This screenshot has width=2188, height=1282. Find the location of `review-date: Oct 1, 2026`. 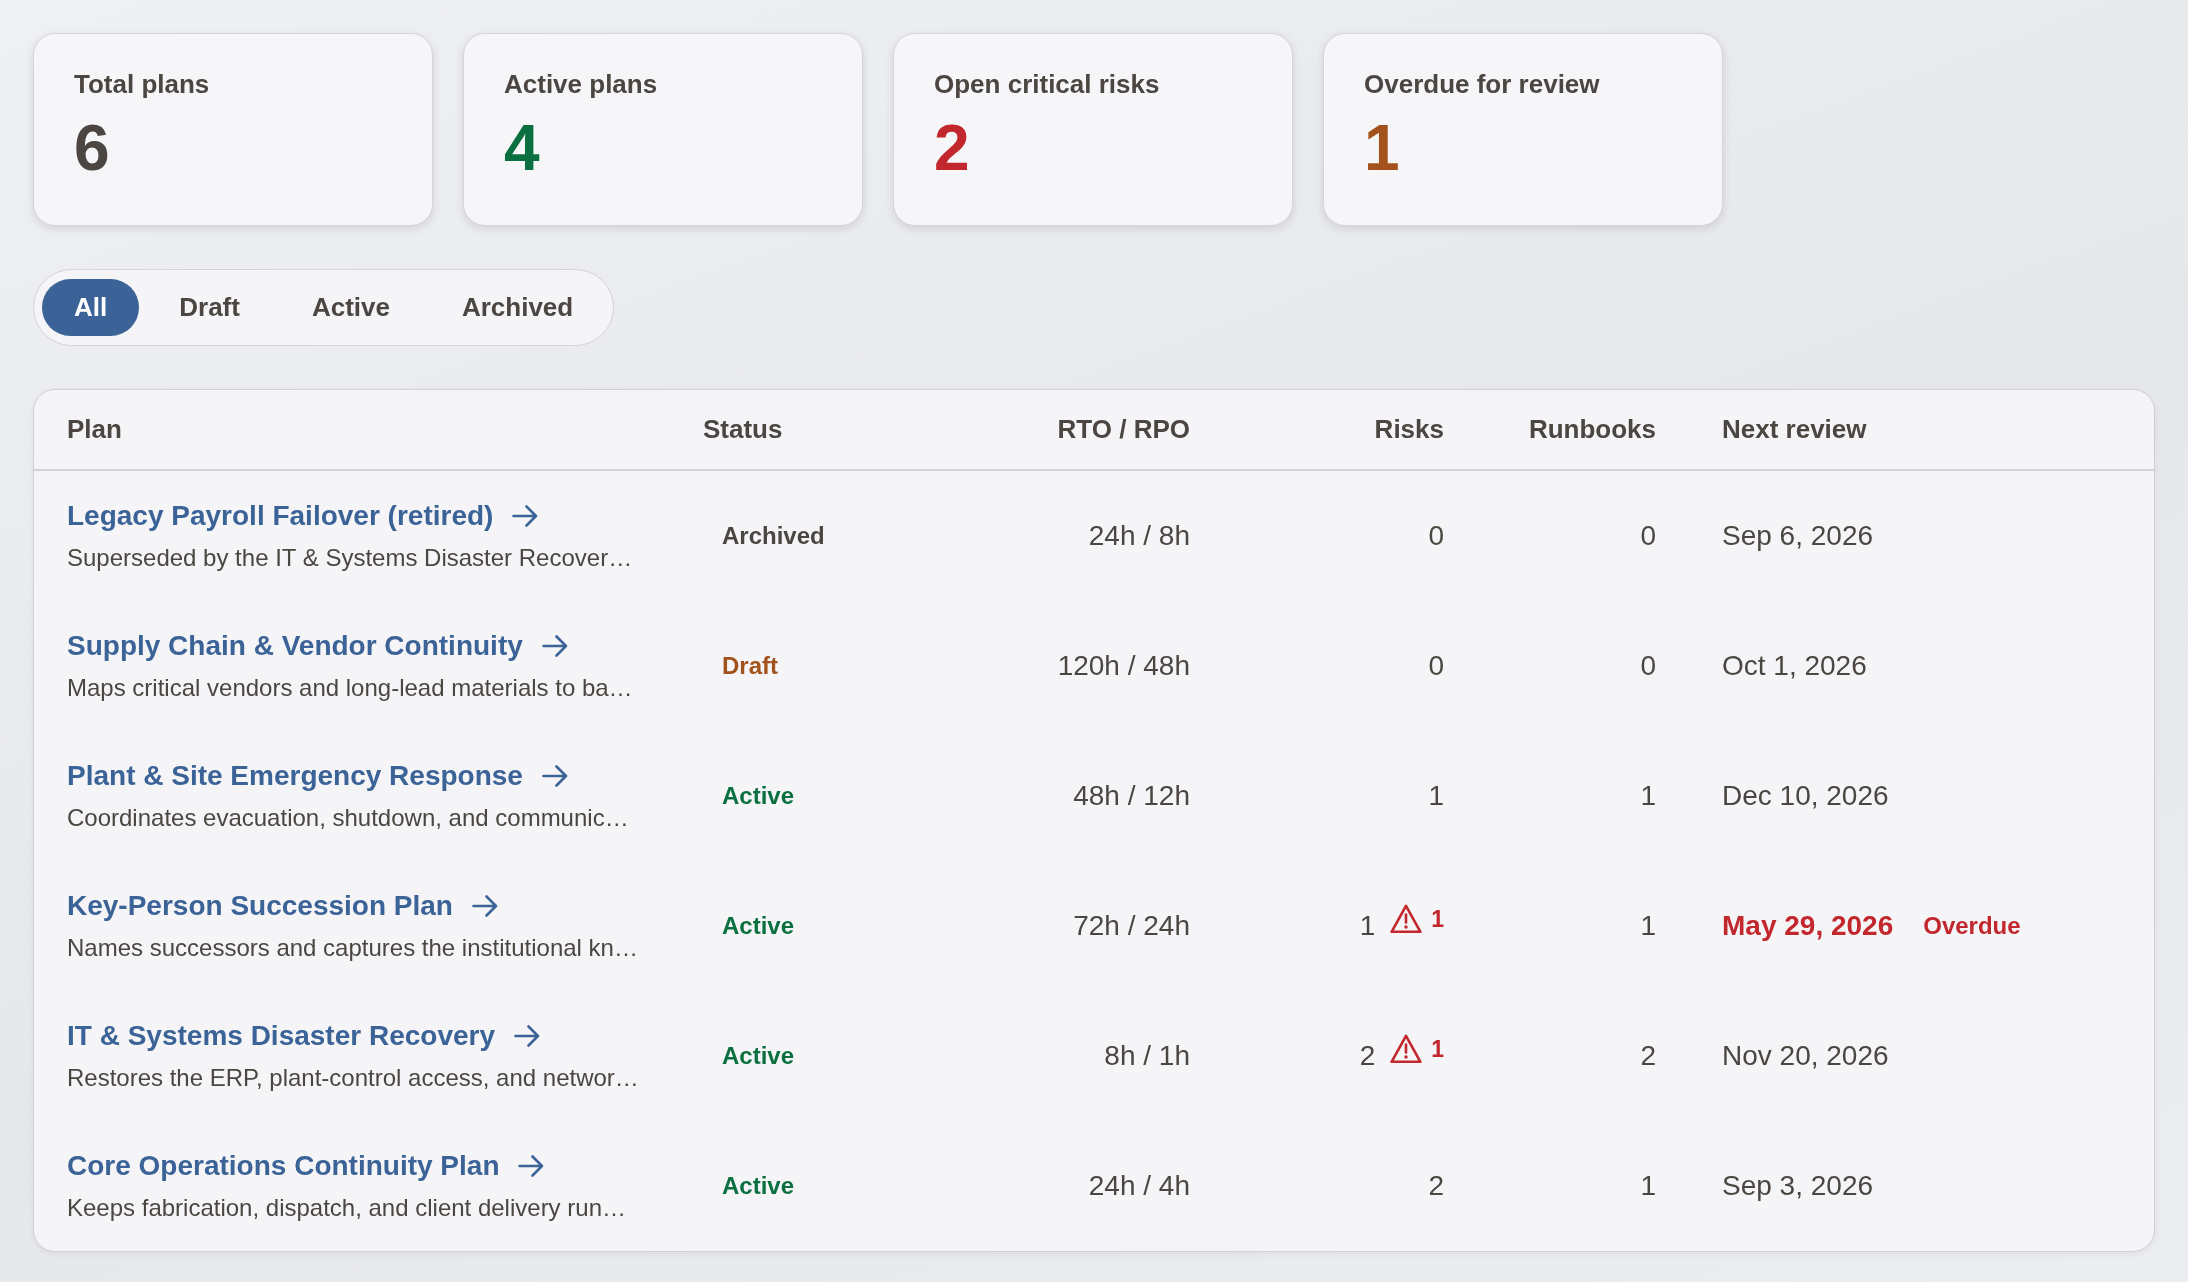

review-date: Oct 1, 2026 is located at coordinates (1794, 666).